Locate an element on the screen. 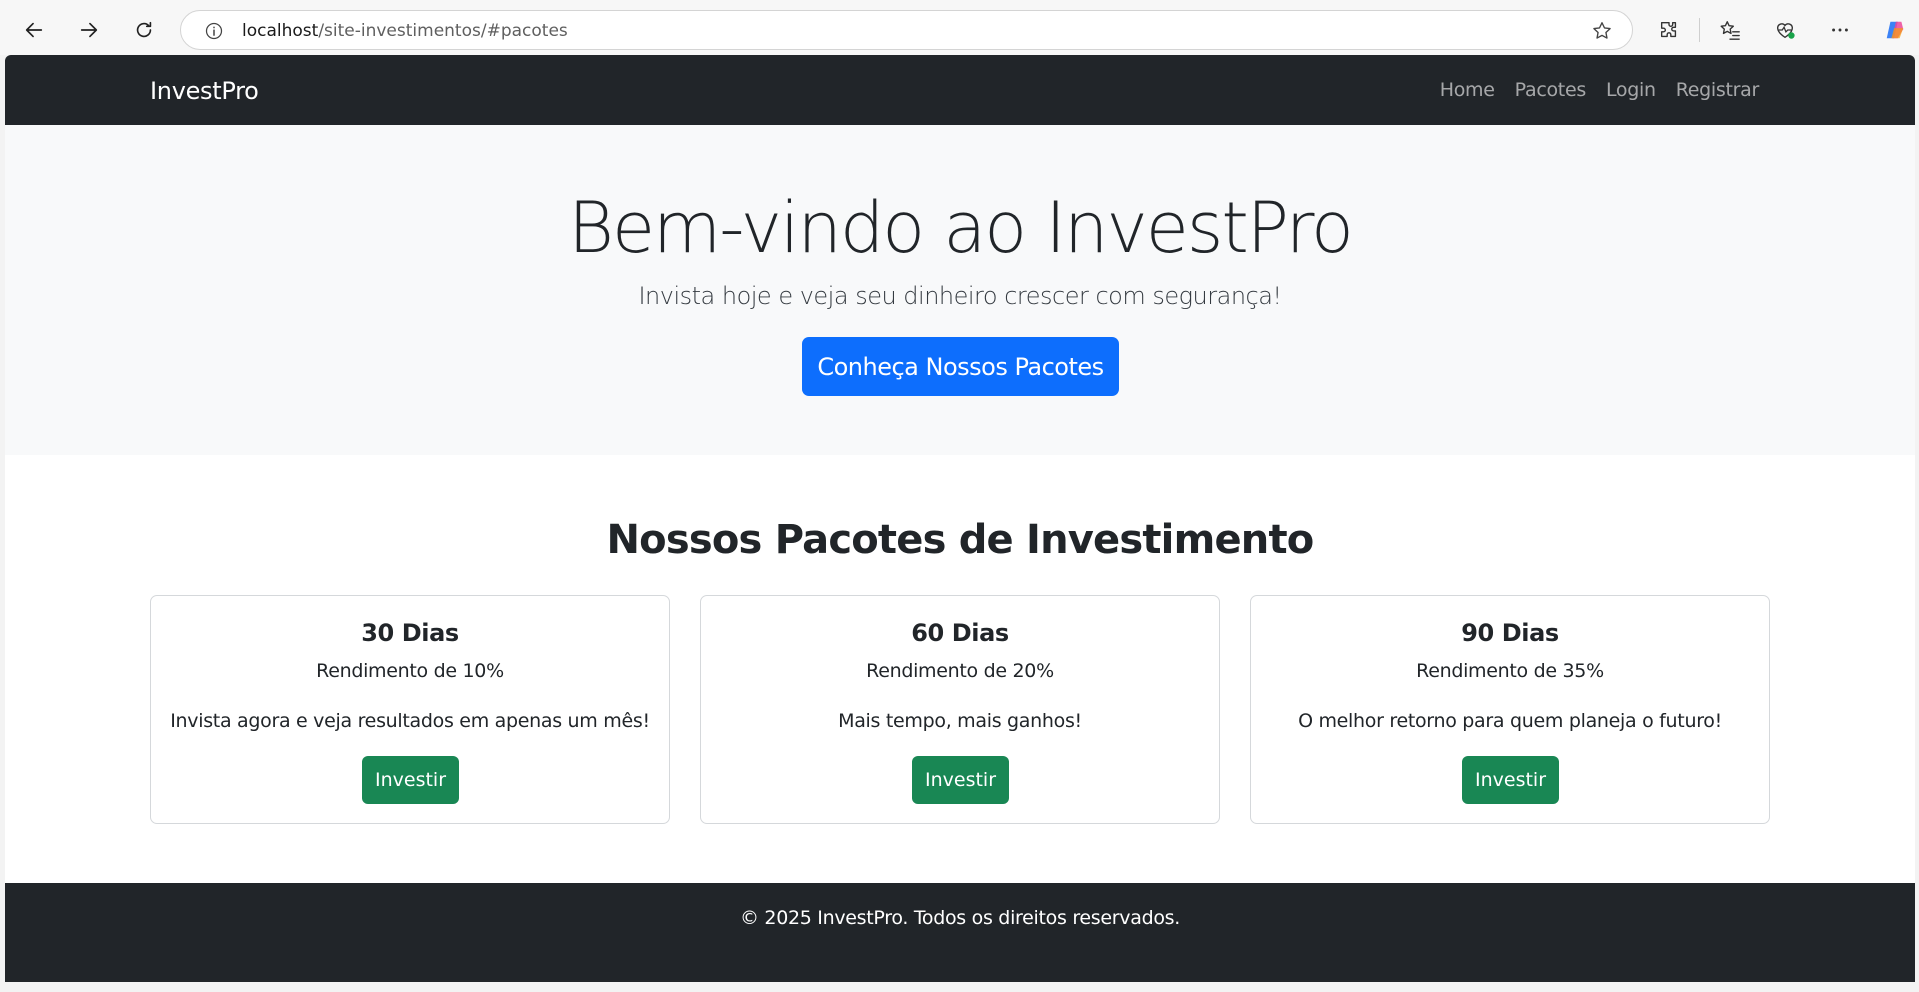  favorites-list-icon is located at coordinates (1730, 30).